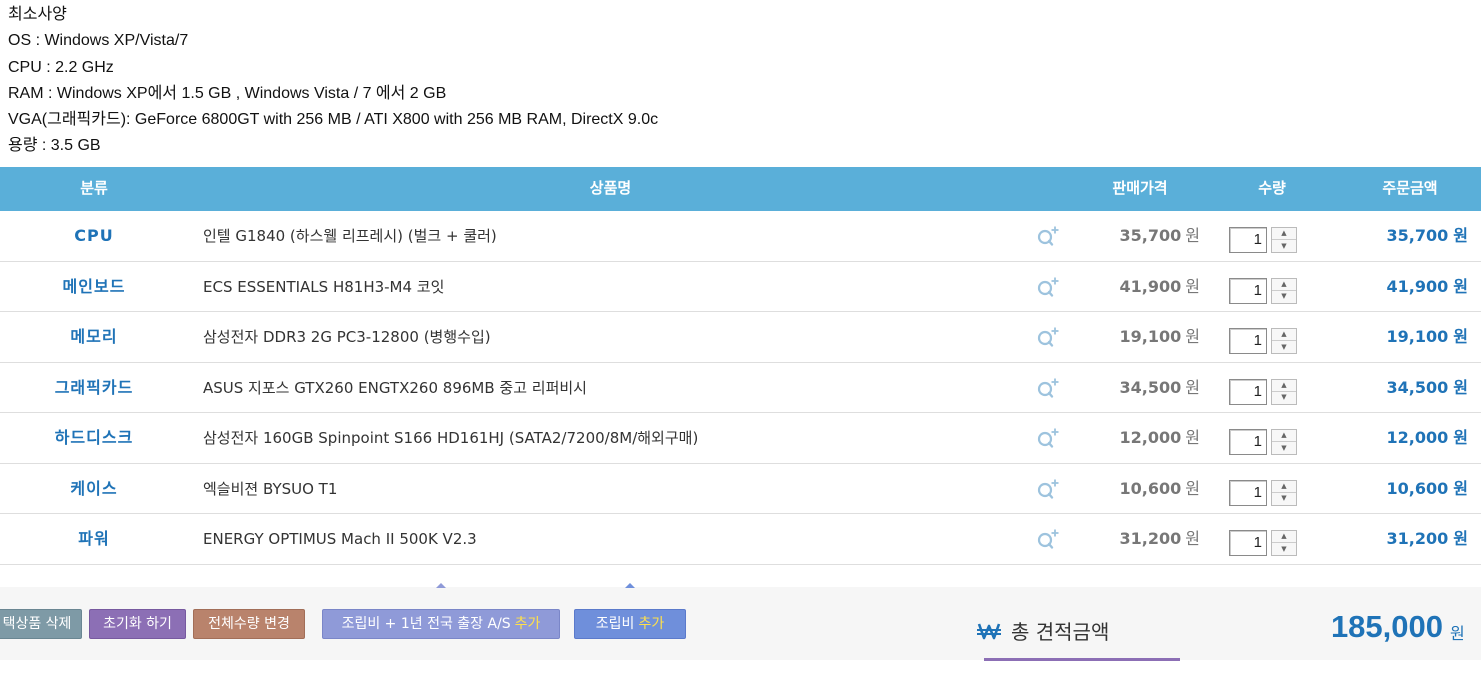  What do you see at coordinates (1460, 437) in the screenshot?
I see `row-total-unit: 원` at bounding box center [1460, 437].